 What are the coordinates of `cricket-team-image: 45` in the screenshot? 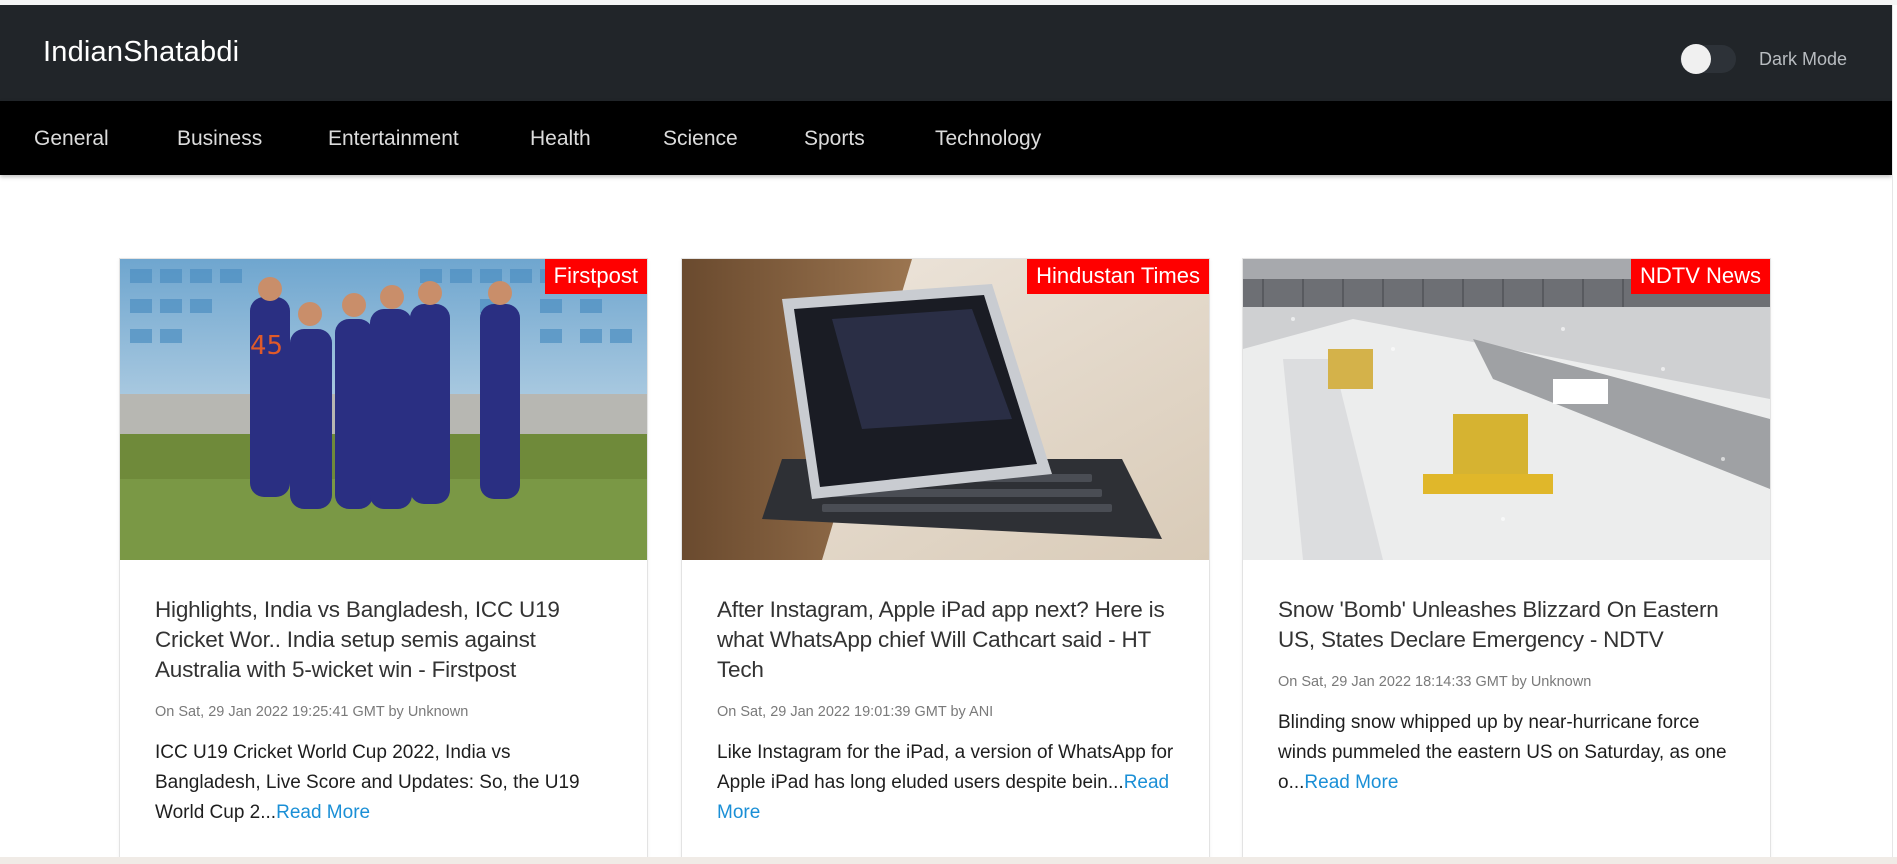 It's located at (383, 409).